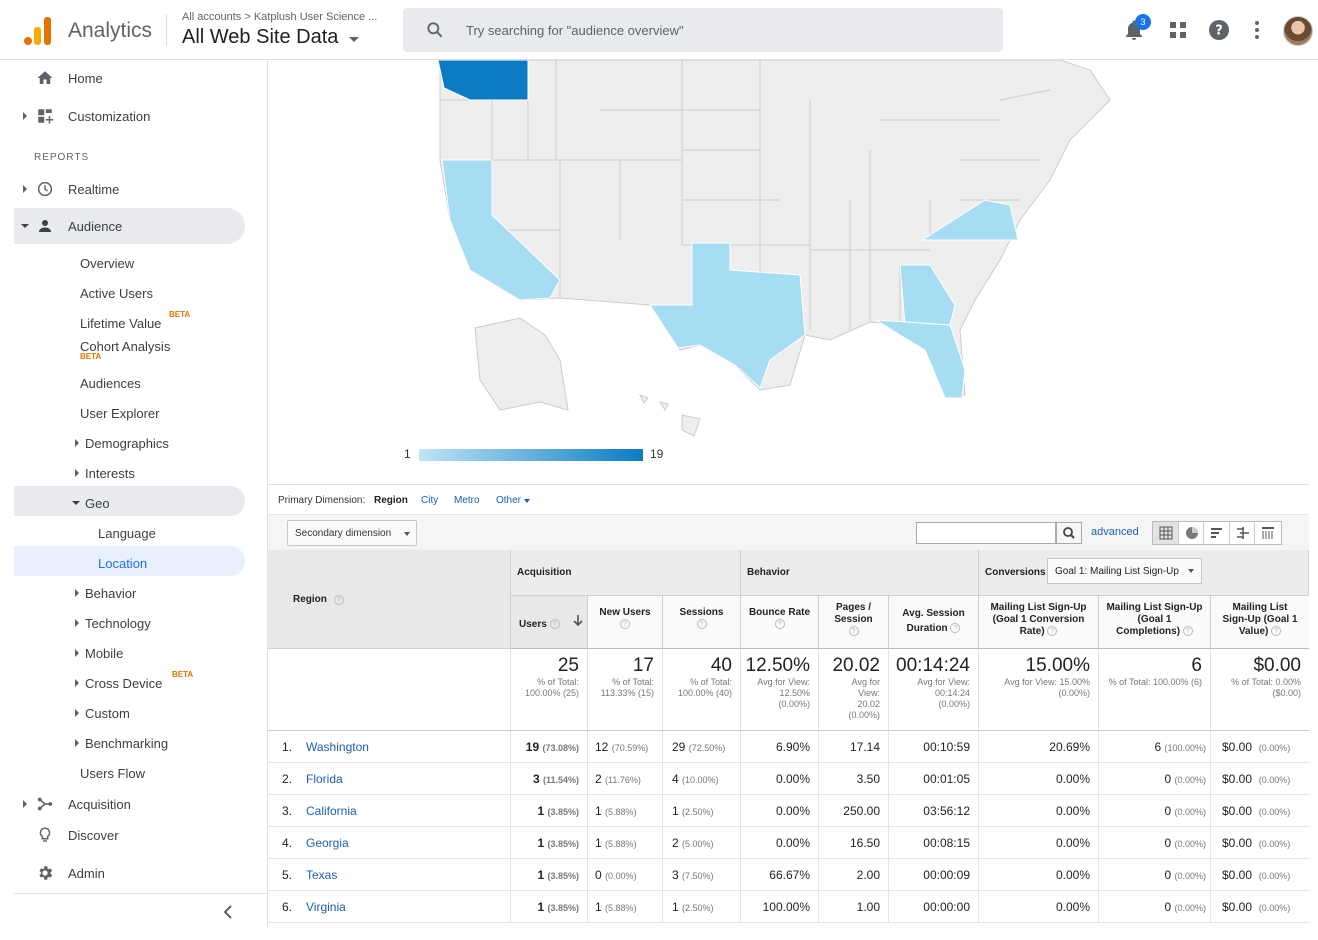  Describe the element at coordinates (856, 665) in the screenshot. I see `total-value: 20.02` at that location.